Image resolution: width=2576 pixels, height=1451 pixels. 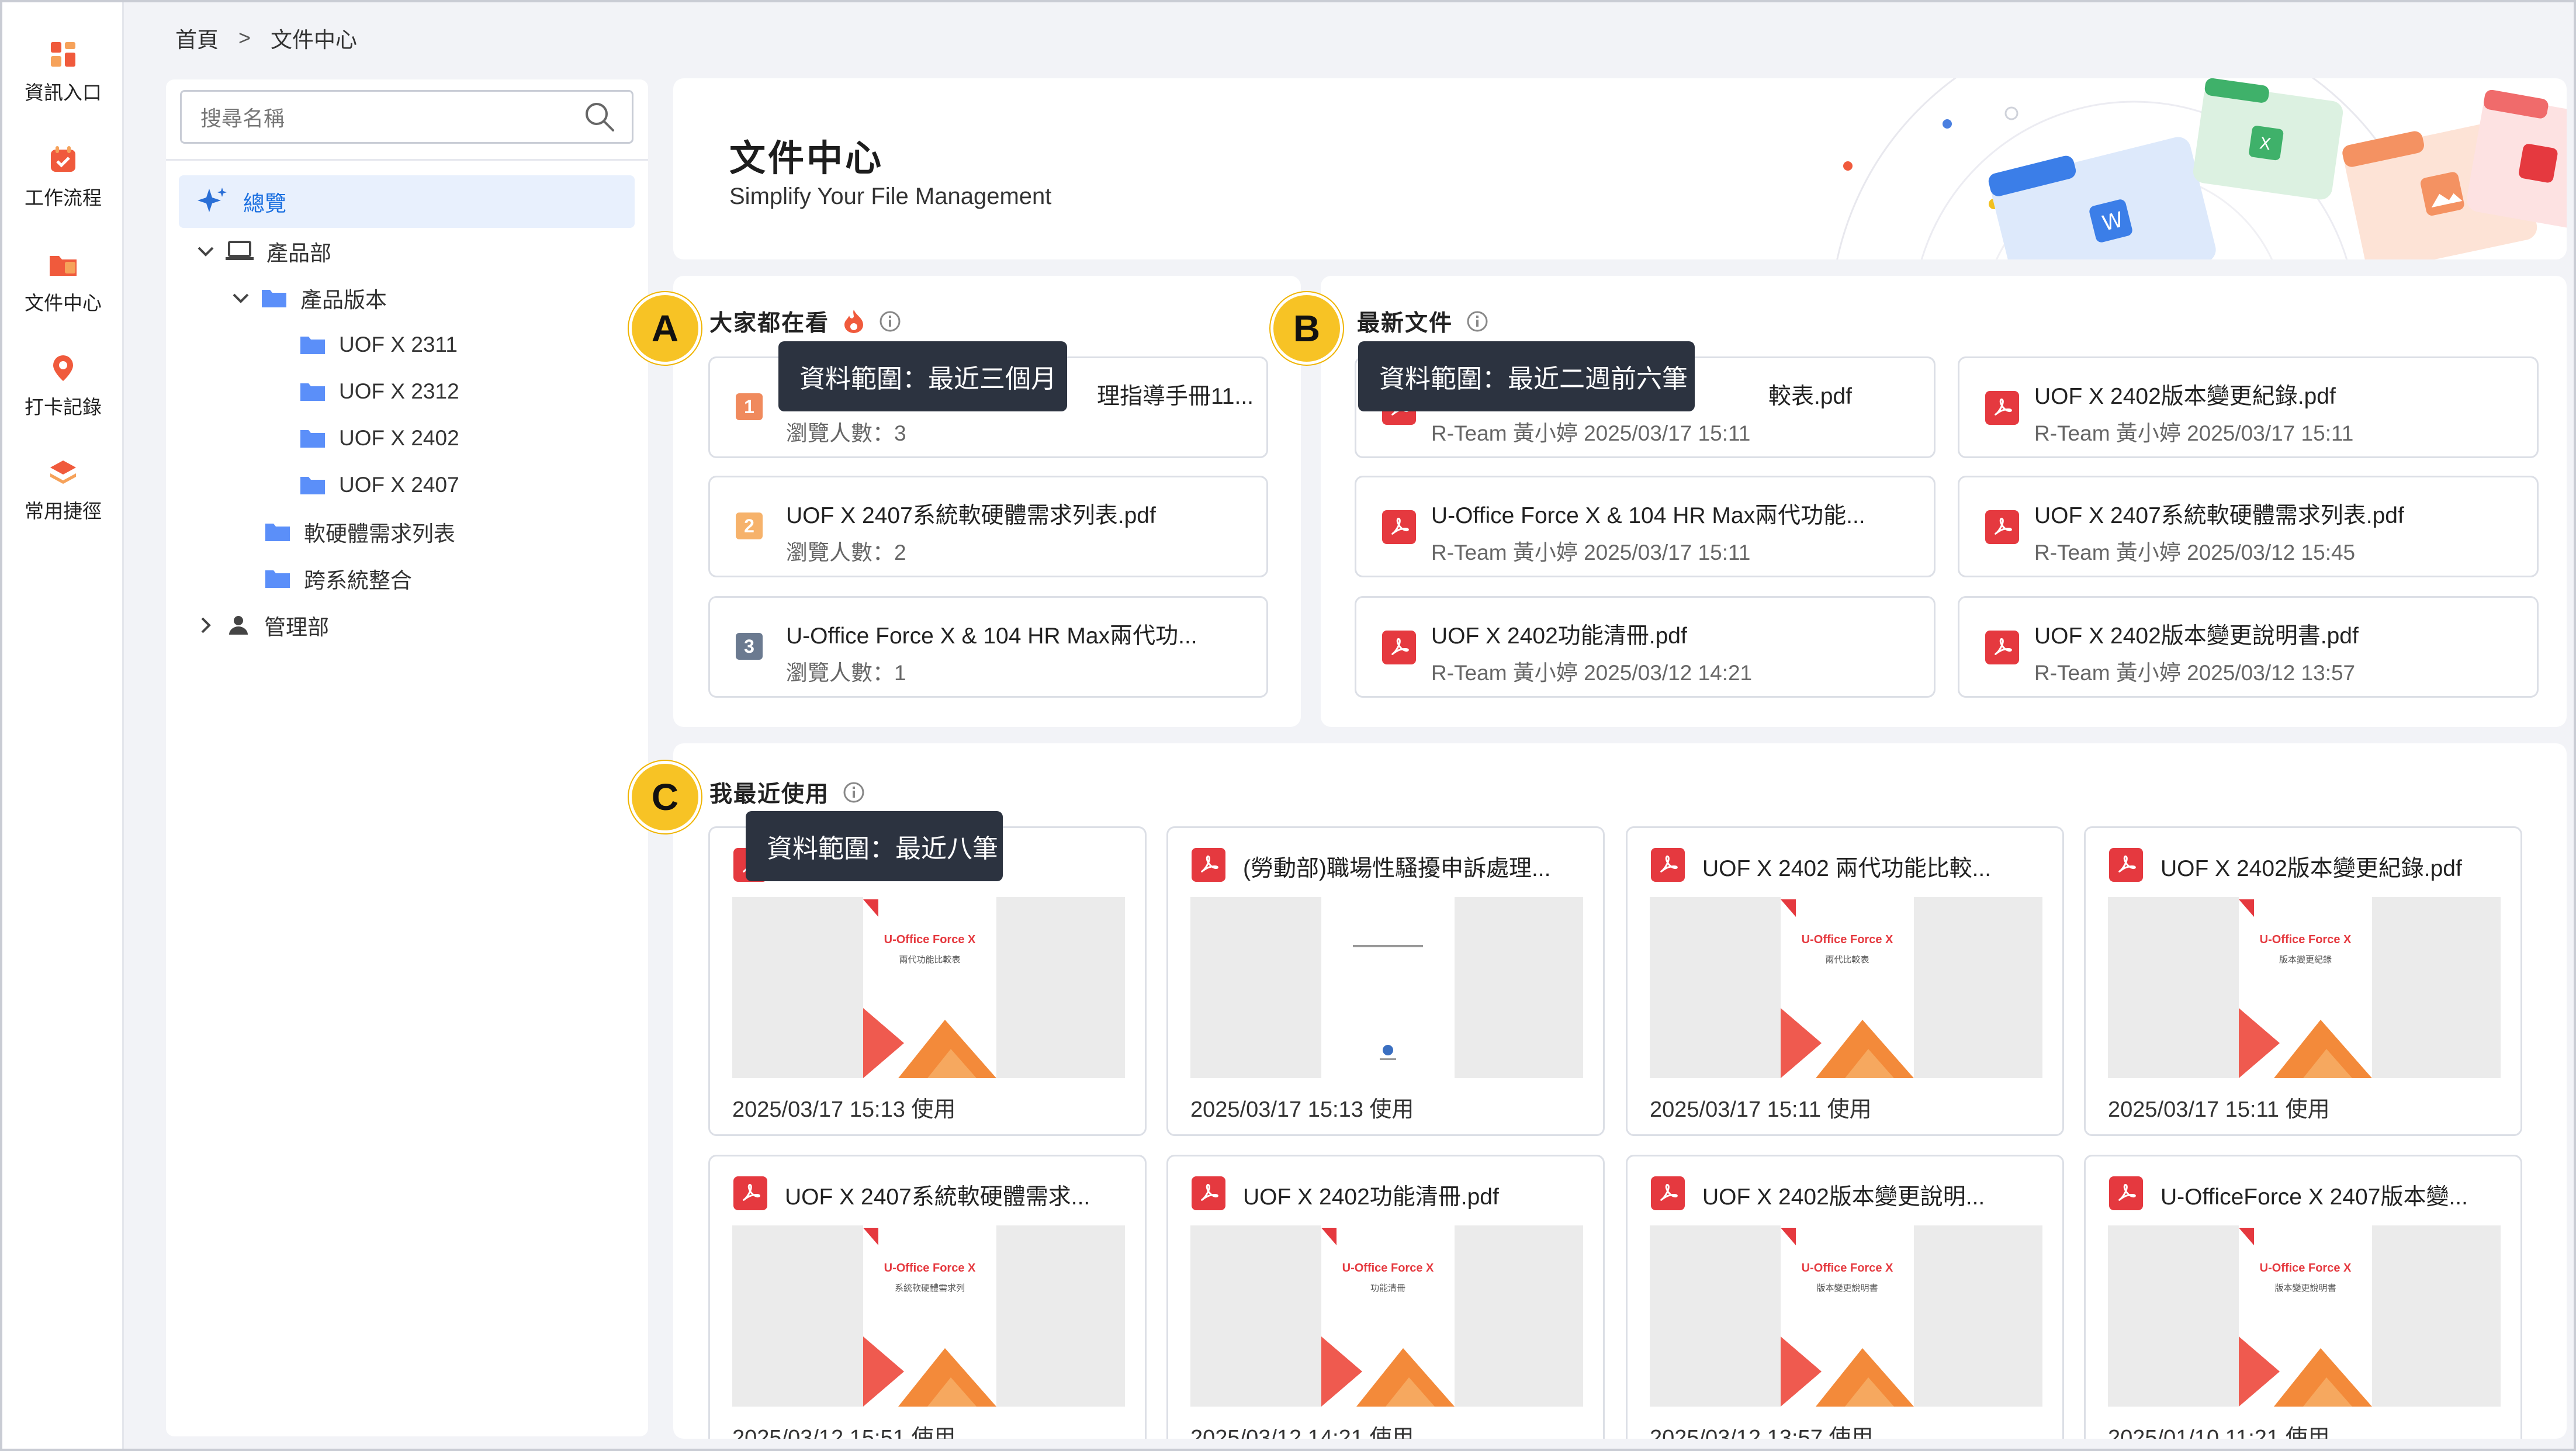 I want to click on popular-tooltip: 資料範圍：最近三個月, so click(x=922, y=376).